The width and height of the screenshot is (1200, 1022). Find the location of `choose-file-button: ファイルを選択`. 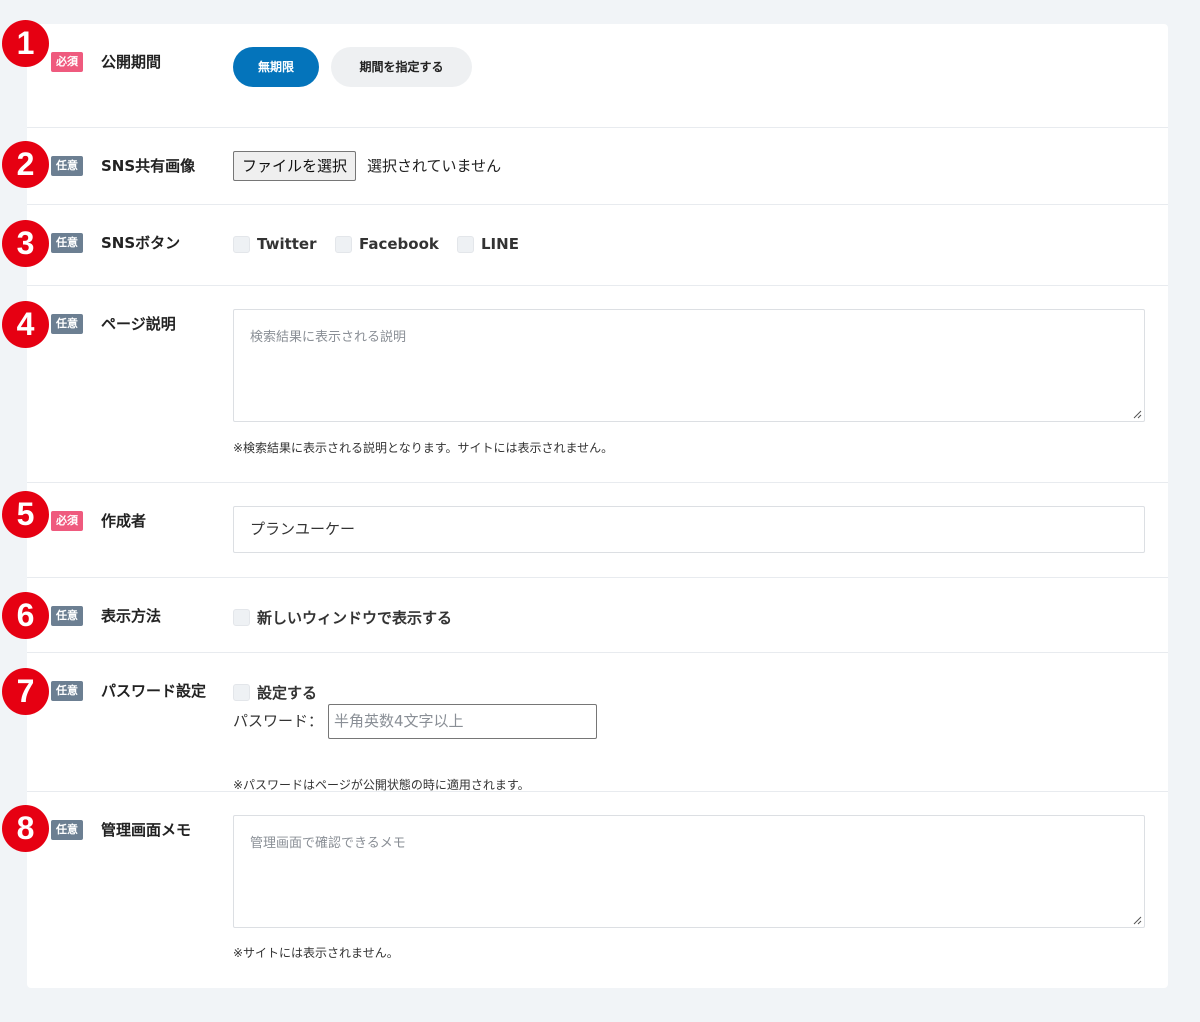

choose-file-button: ファイルを選択 is located at coordinates (295, 166).